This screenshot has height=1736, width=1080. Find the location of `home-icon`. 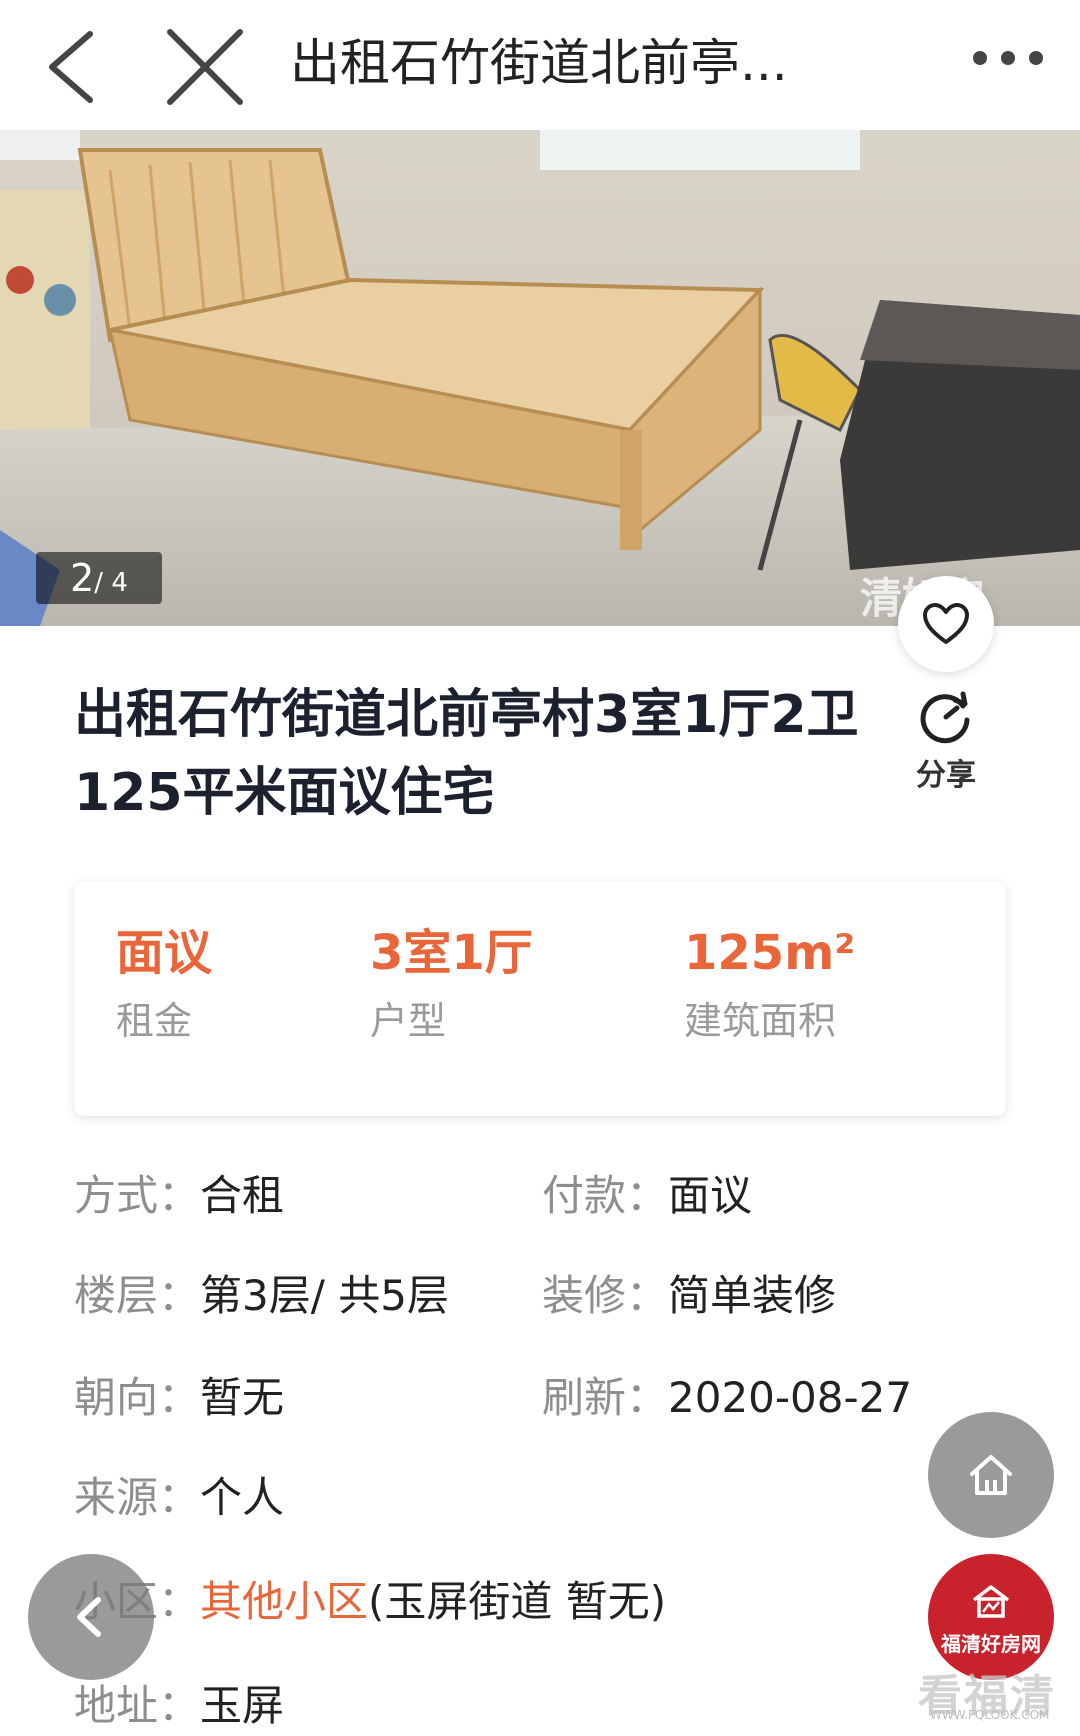

home-icon is located at coordinates (991, 1475).